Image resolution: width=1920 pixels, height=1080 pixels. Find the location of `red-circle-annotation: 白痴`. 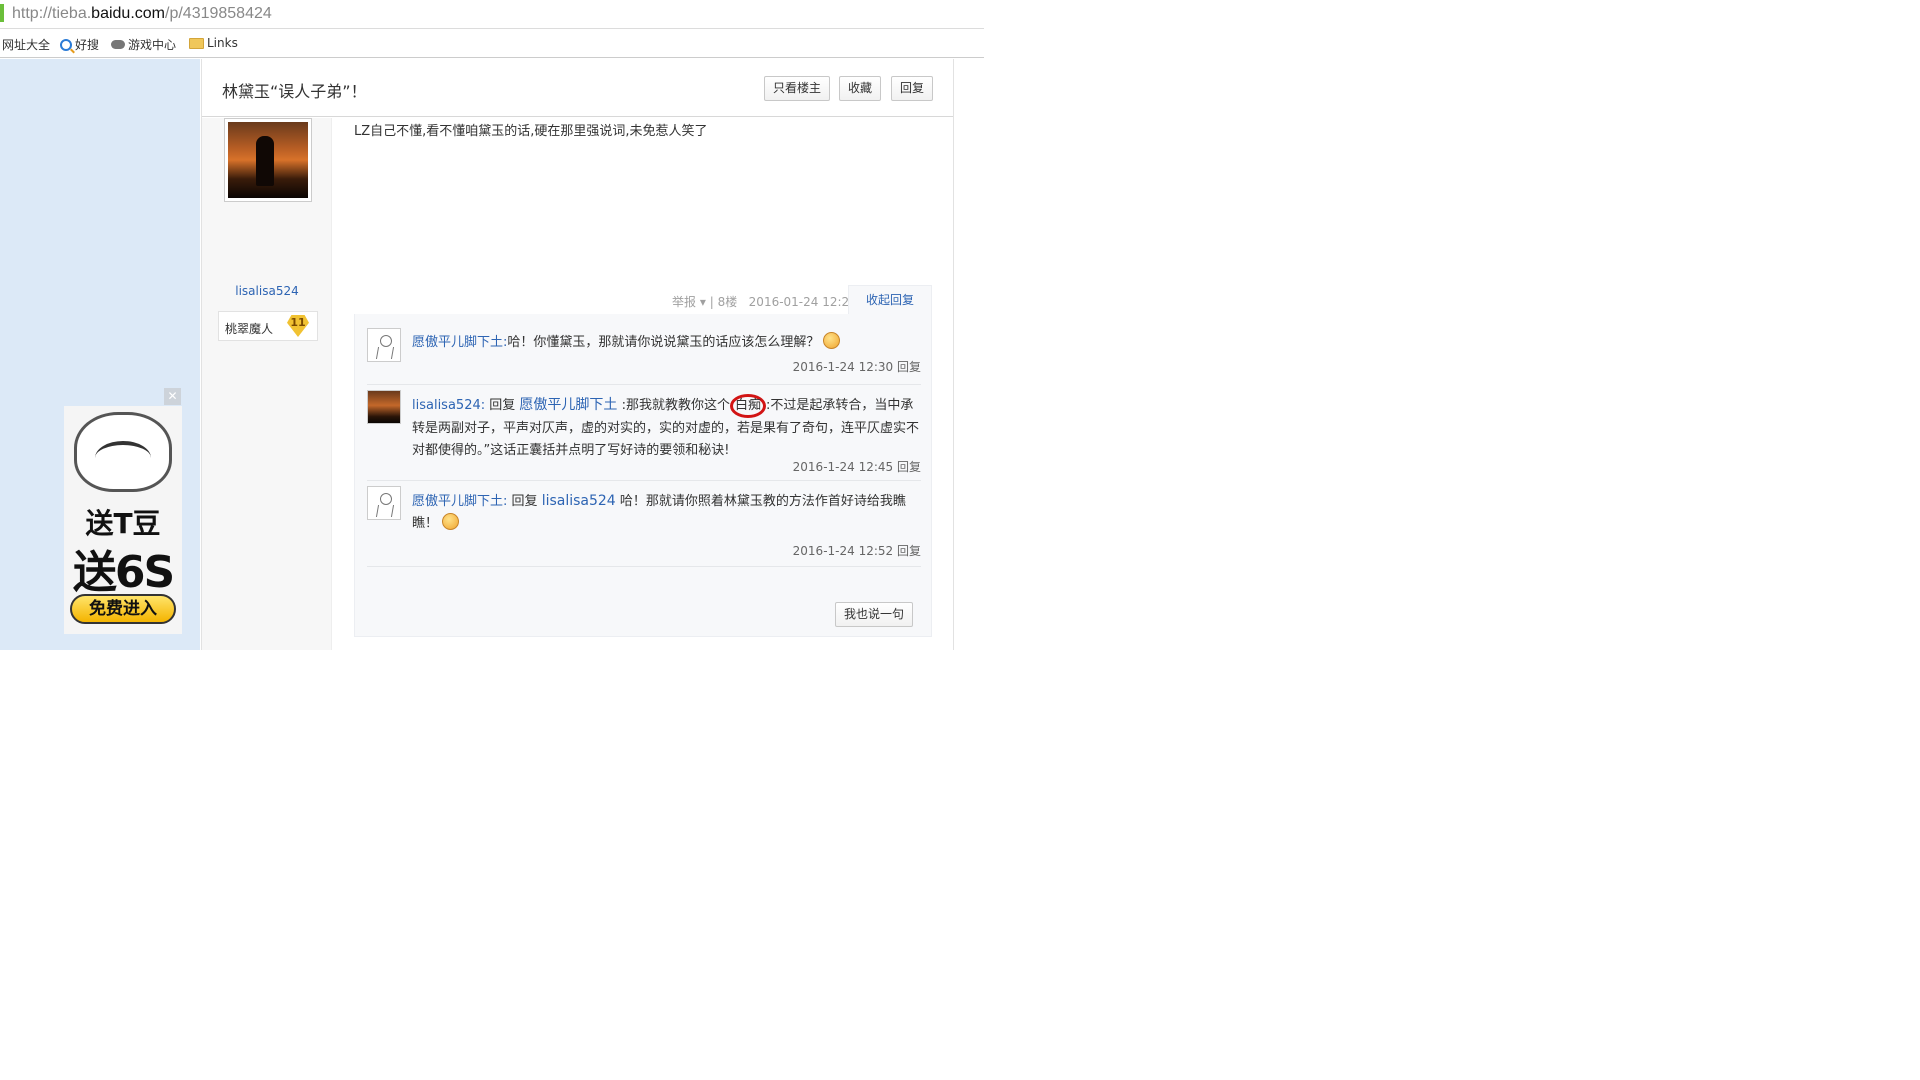

red-circle-annotation: 白痴 is located at coordinates (747, 406).